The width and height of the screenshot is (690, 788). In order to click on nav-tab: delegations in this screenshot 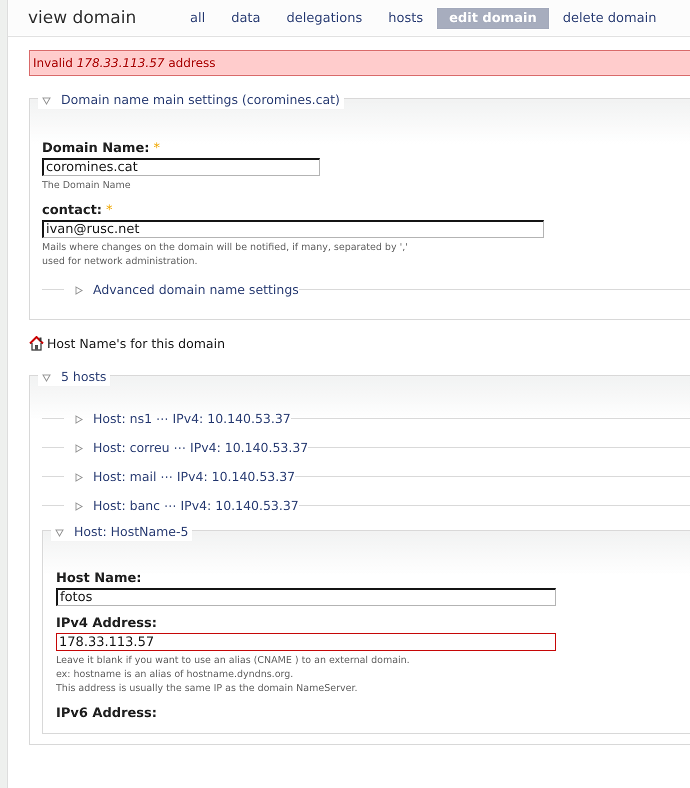, I will do `click(324, 18)`.